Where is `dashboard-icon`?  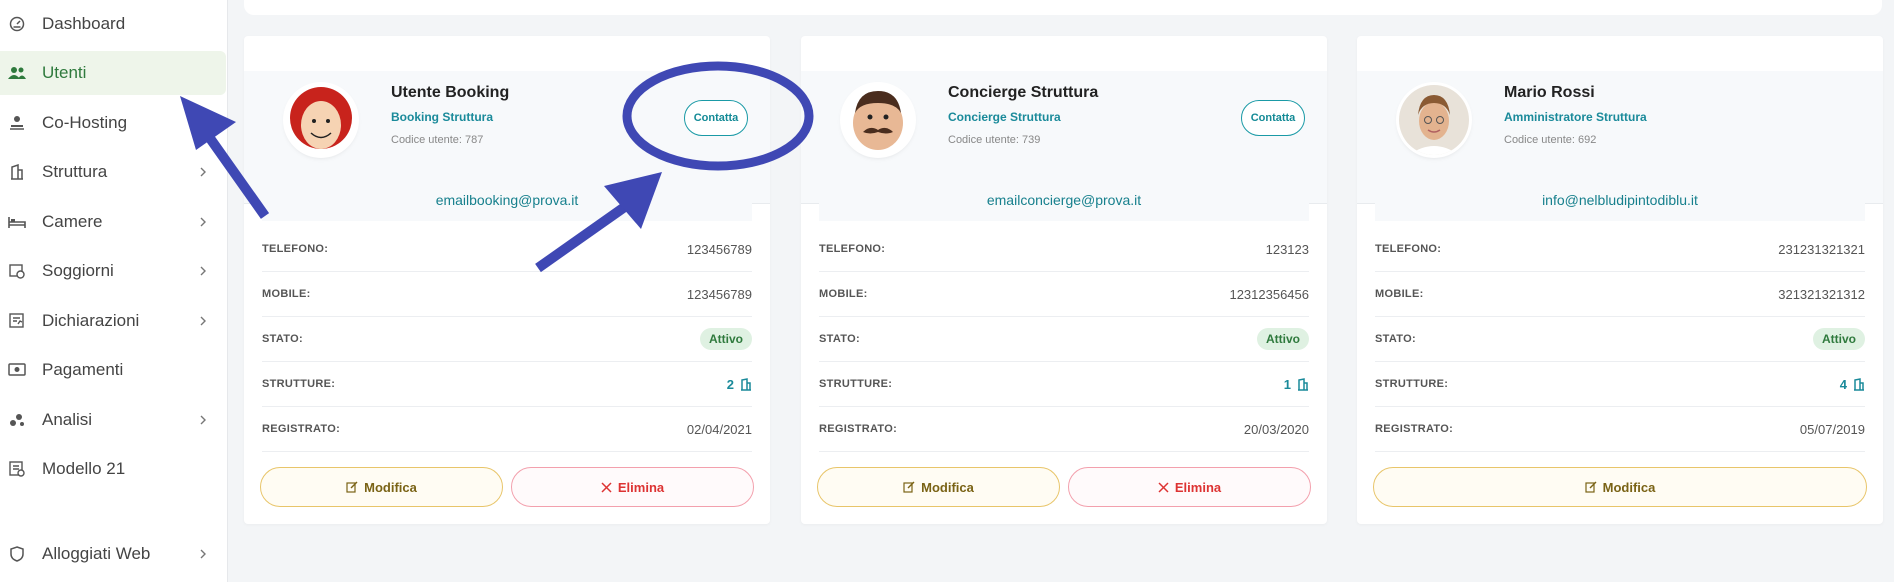
dashboard-icon is located at coordinates (17, 24).